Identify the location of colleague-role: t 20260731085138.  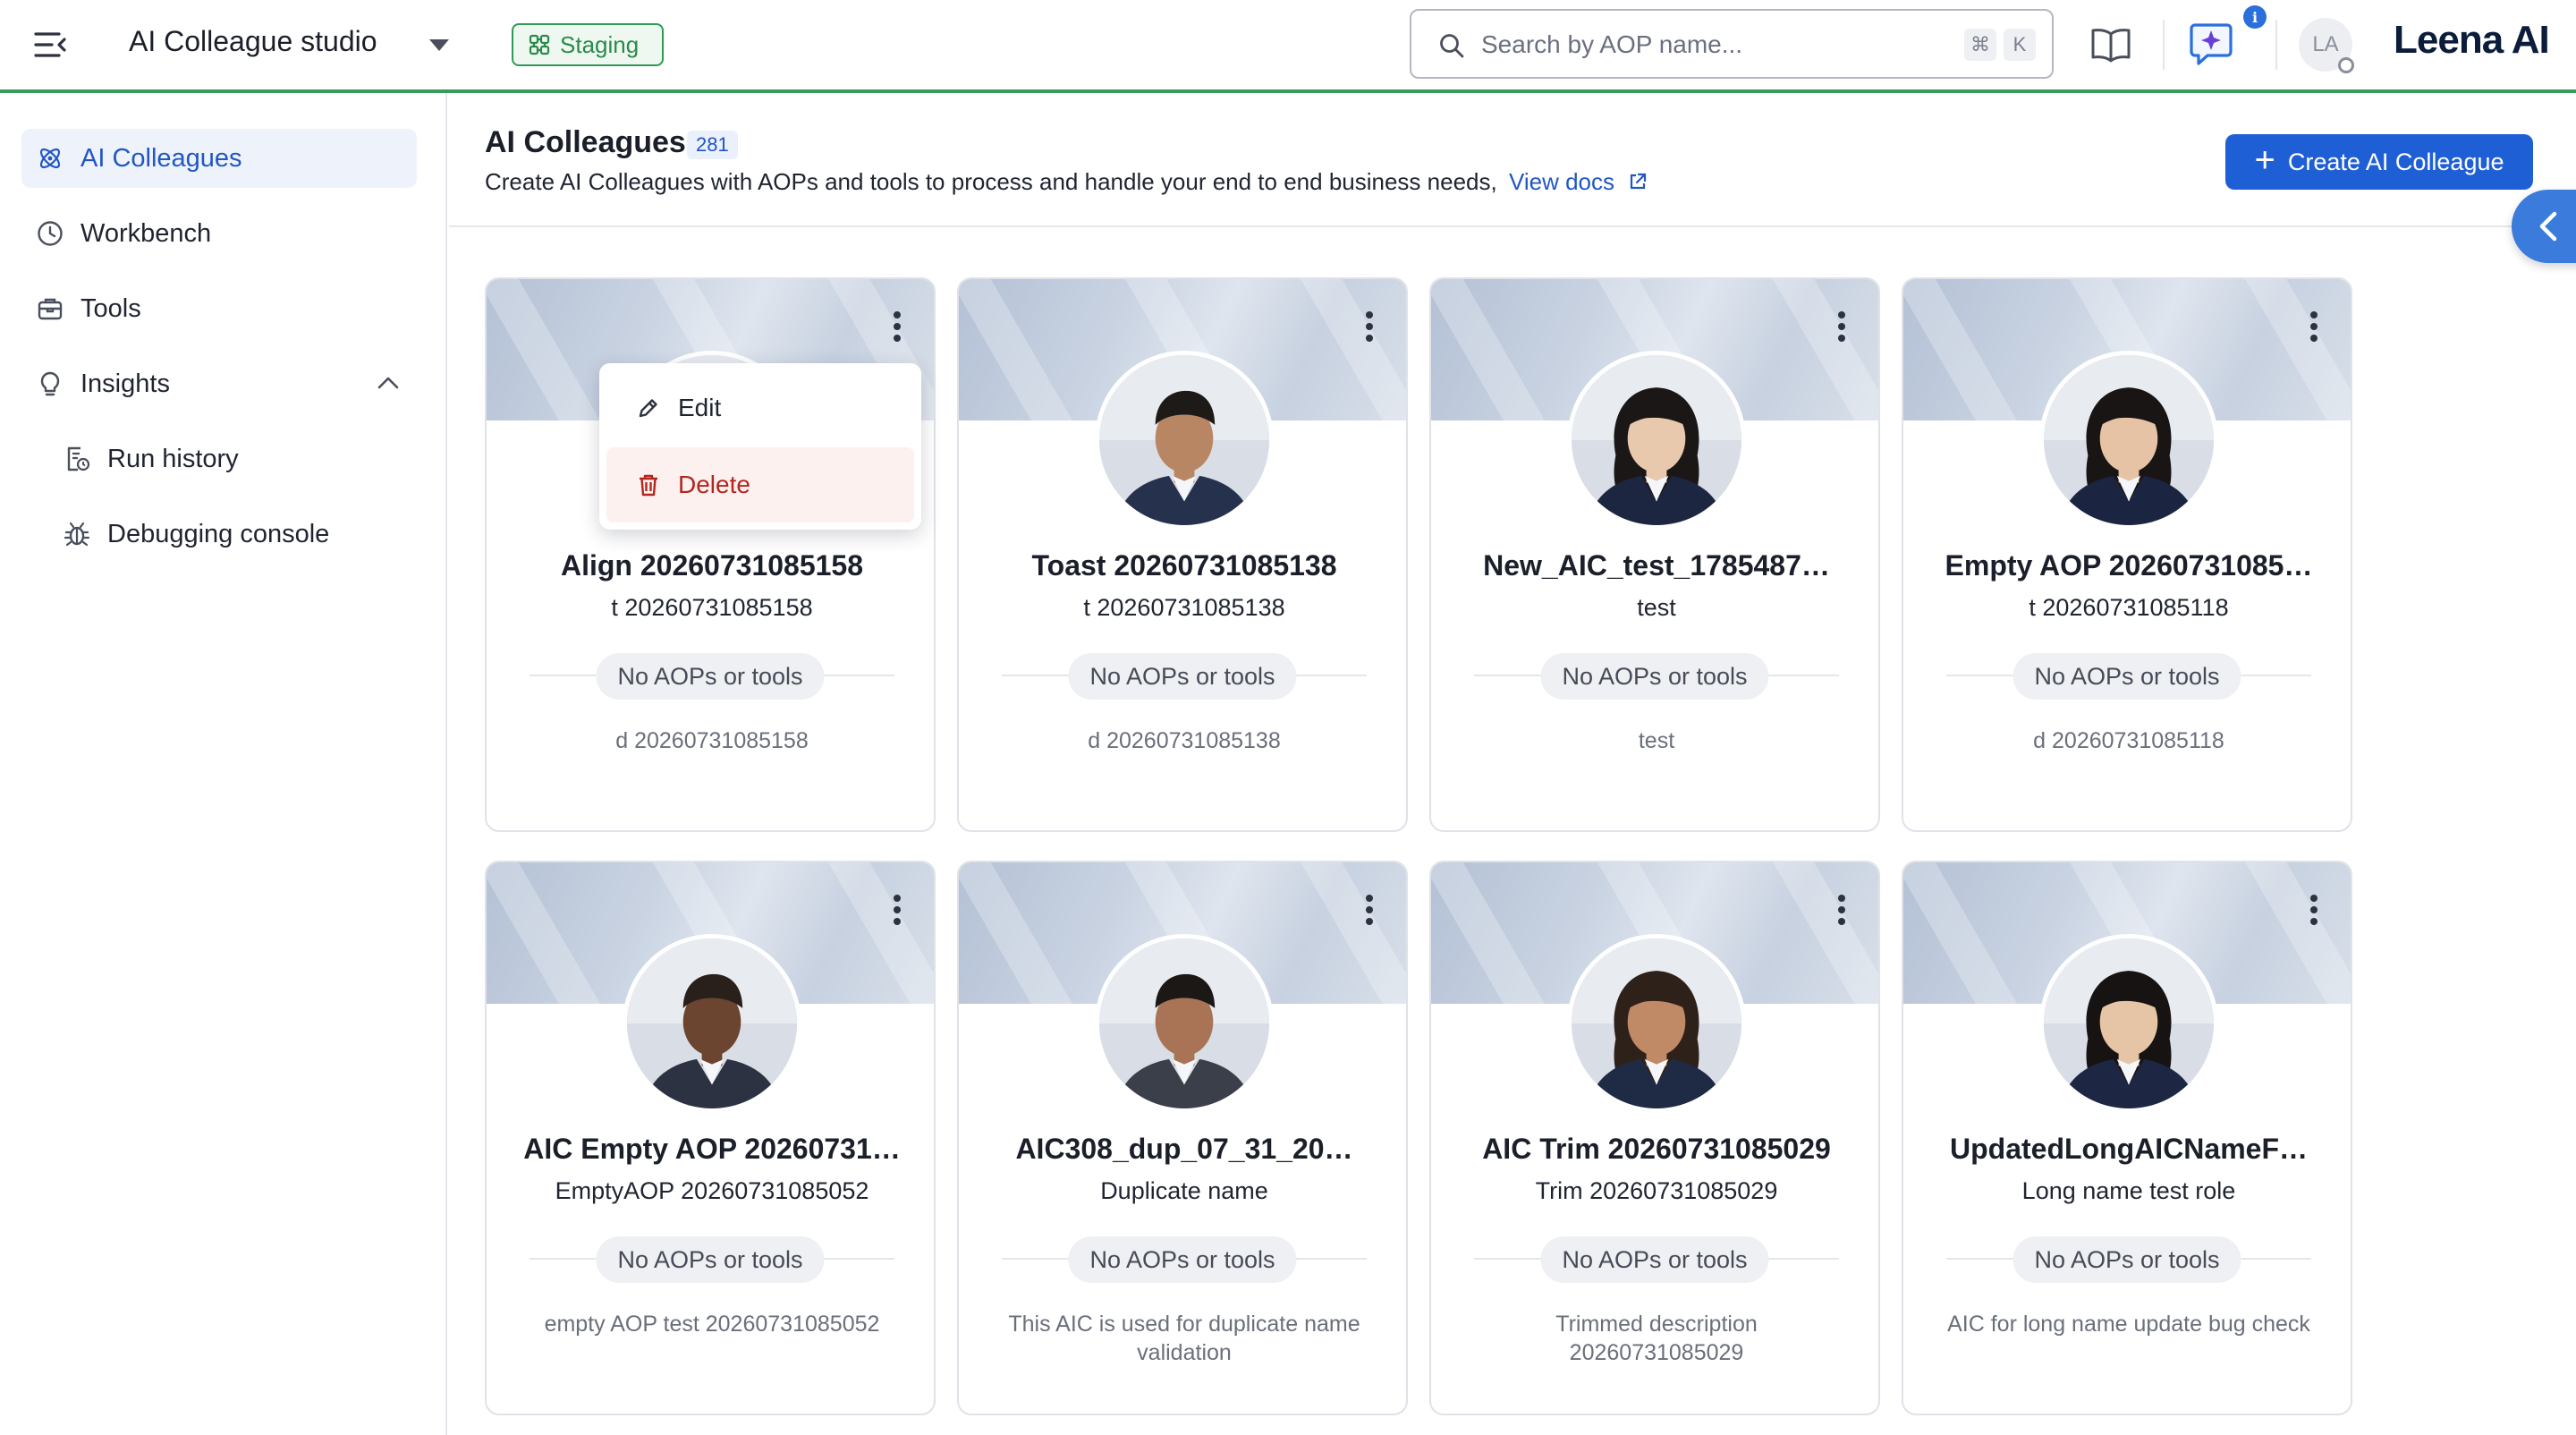
(1184, 607).